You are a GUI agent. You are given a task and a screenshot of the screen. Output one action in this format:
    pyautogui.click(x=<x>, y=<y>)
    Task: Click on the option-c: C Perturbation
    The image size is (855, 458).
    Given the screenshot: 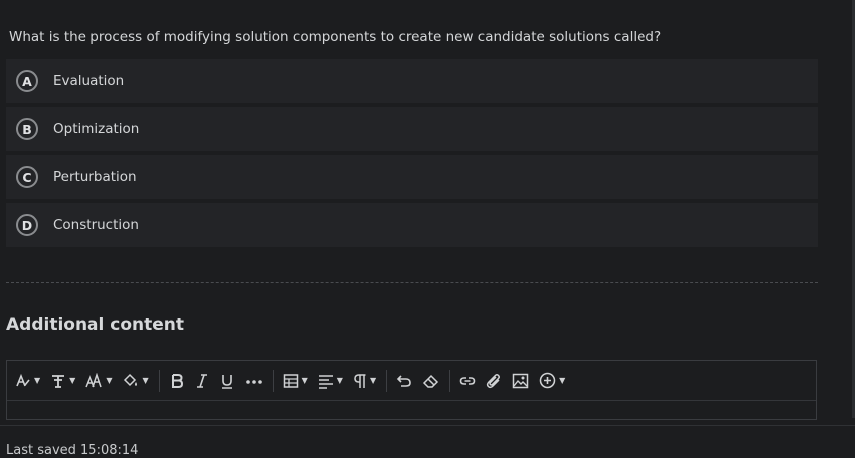 What is the action you would take?
    pyautogui.click(x=412, y=177)
    